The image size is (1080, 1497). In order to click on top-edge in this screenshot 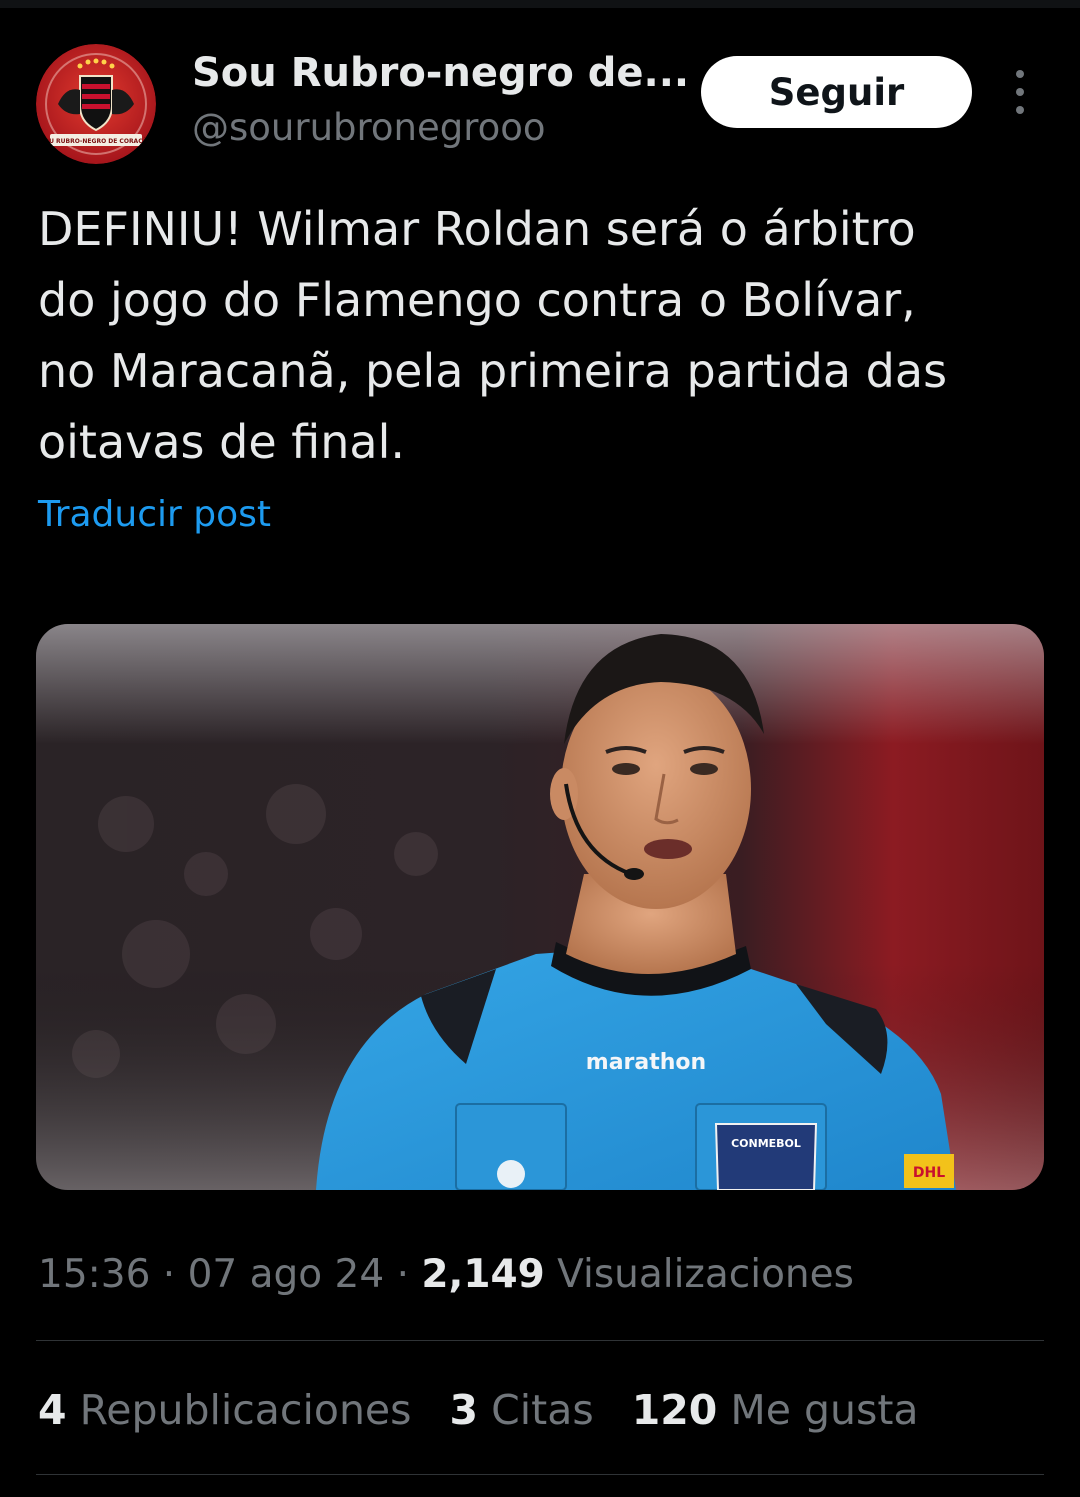, I will do `click(540, 4)`.